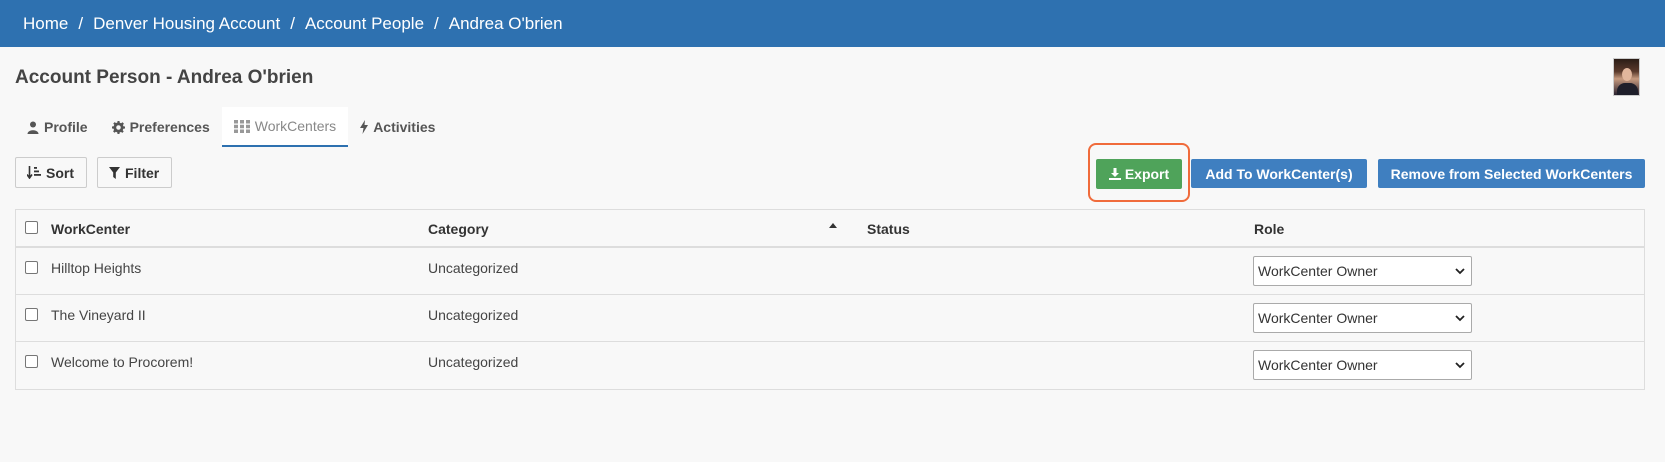 Image resolution: width=1665 pixels, height=462 pixels. Describe the element at coordinates (122, 362) in the screenshot. I see `workcenter-link: Welcome to Procorem!` at that location.